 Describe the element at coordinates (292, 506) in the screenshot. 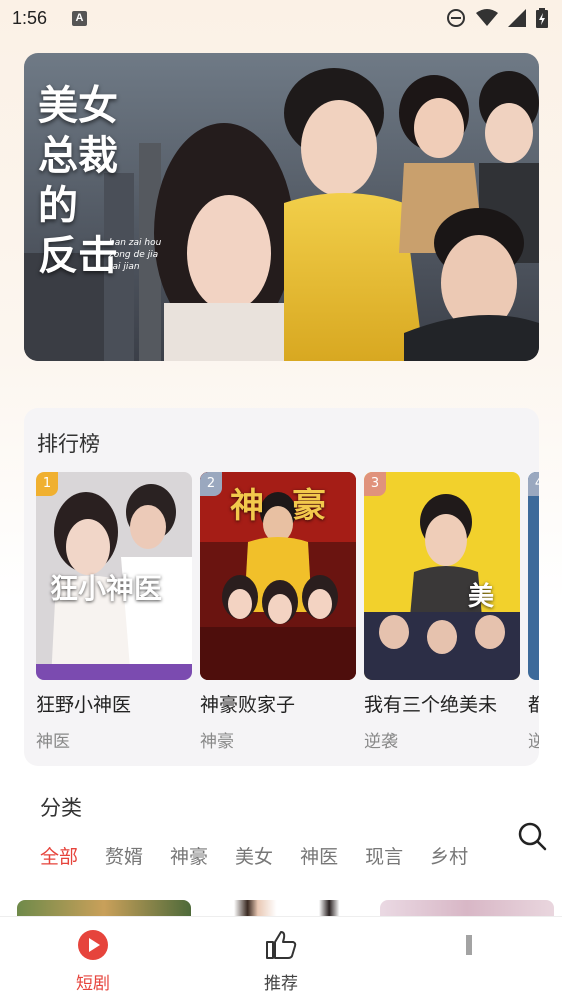

I see `poster-title-text: 神豪` at that location.